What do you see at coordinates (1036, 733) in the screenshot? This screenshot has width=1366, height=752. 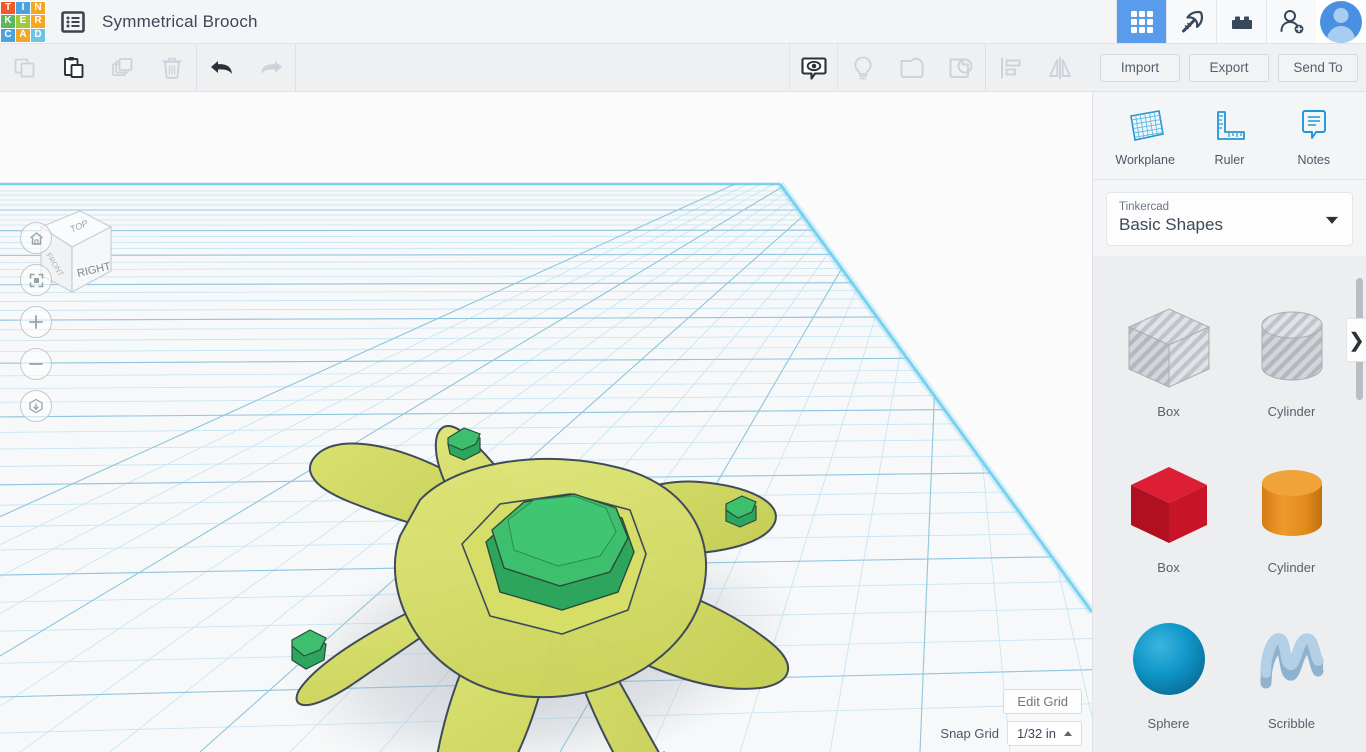 I see `snap-grid-value: 1/32 in` at bounding box center [1036, 733].